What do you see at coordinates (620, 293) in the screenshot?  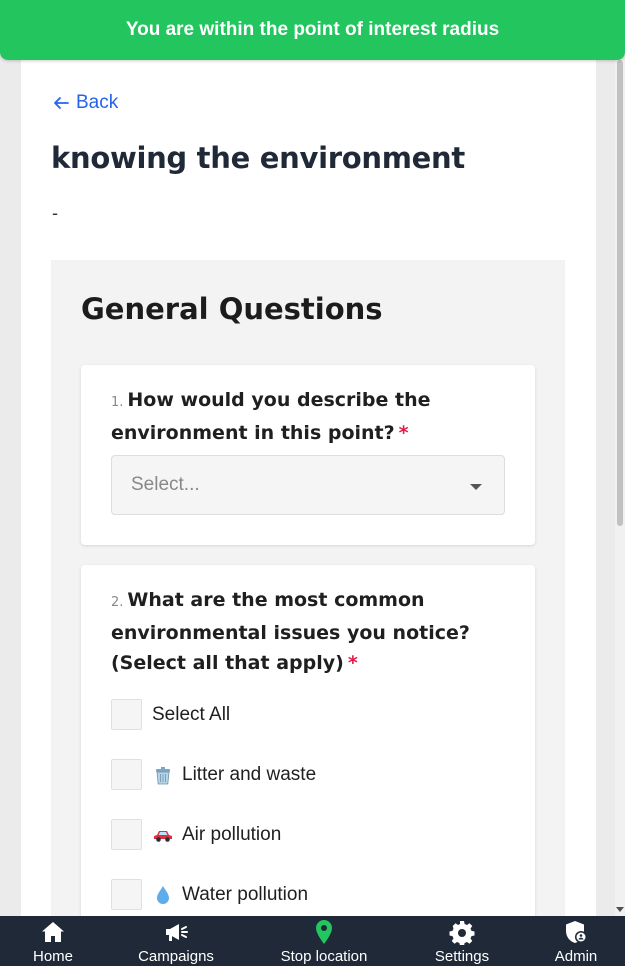 I see `scrollbar-thumb` at bounding box center [620, 293].